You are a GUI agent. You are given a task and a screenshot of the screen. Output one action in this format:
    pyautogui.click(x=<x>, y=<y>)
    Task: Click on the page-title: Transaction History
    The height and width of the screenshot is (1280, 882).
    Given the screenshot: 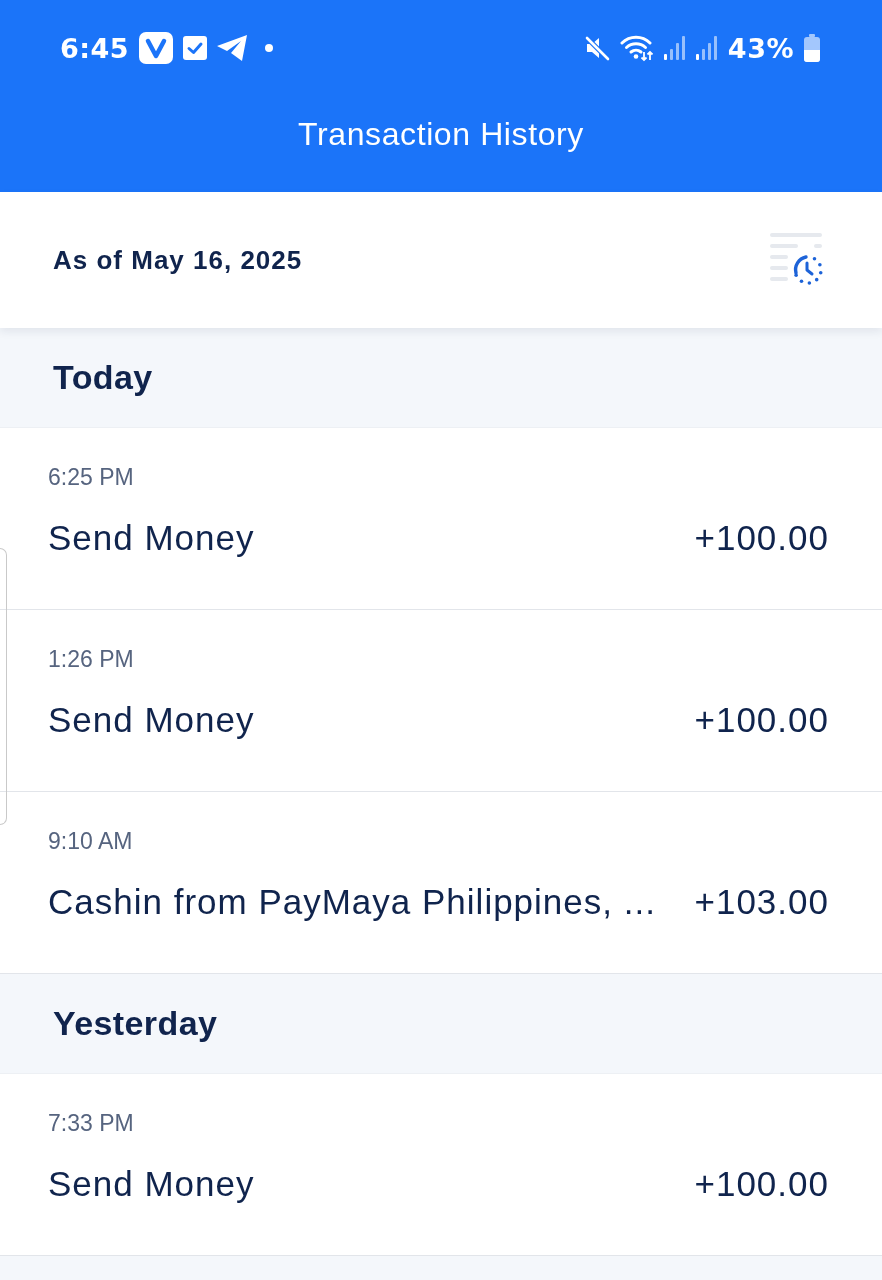 What is the action you would take?
    pyautogui.click(x=441, y=134)
    